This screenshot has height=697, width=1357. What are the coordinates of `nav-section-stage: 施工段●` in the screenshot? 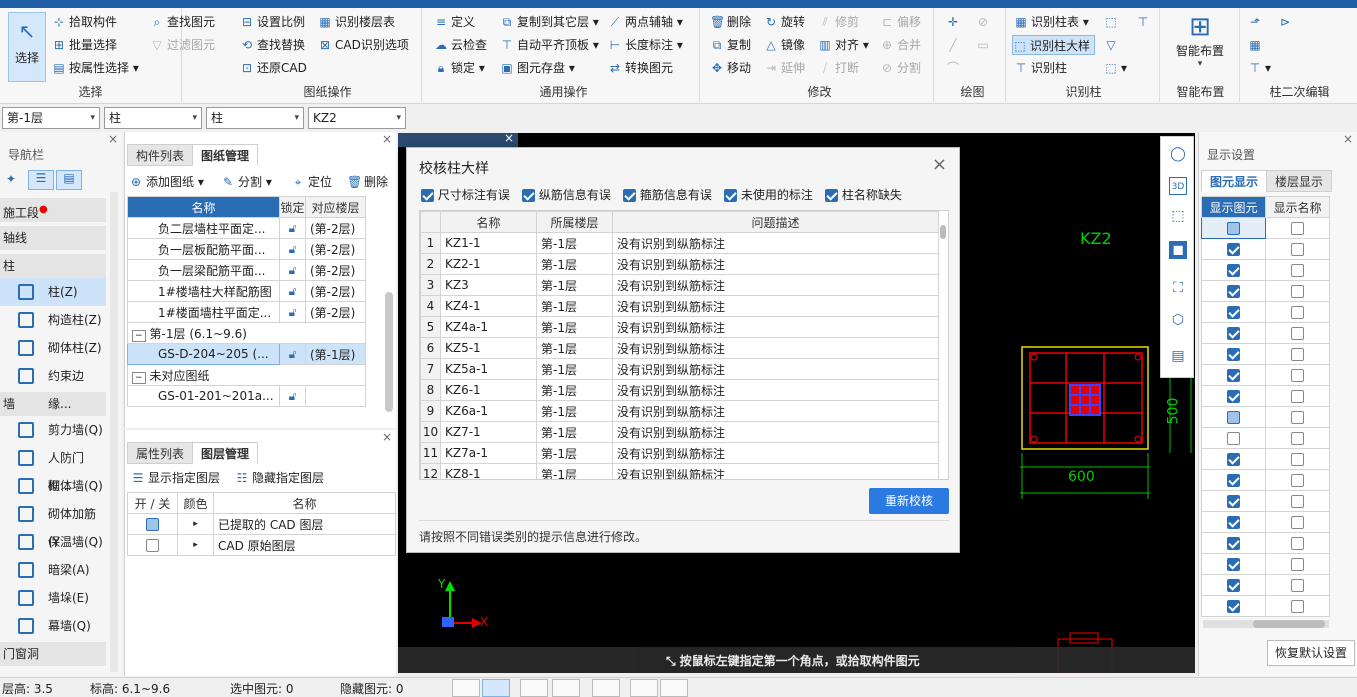 It's located at (53, 210).